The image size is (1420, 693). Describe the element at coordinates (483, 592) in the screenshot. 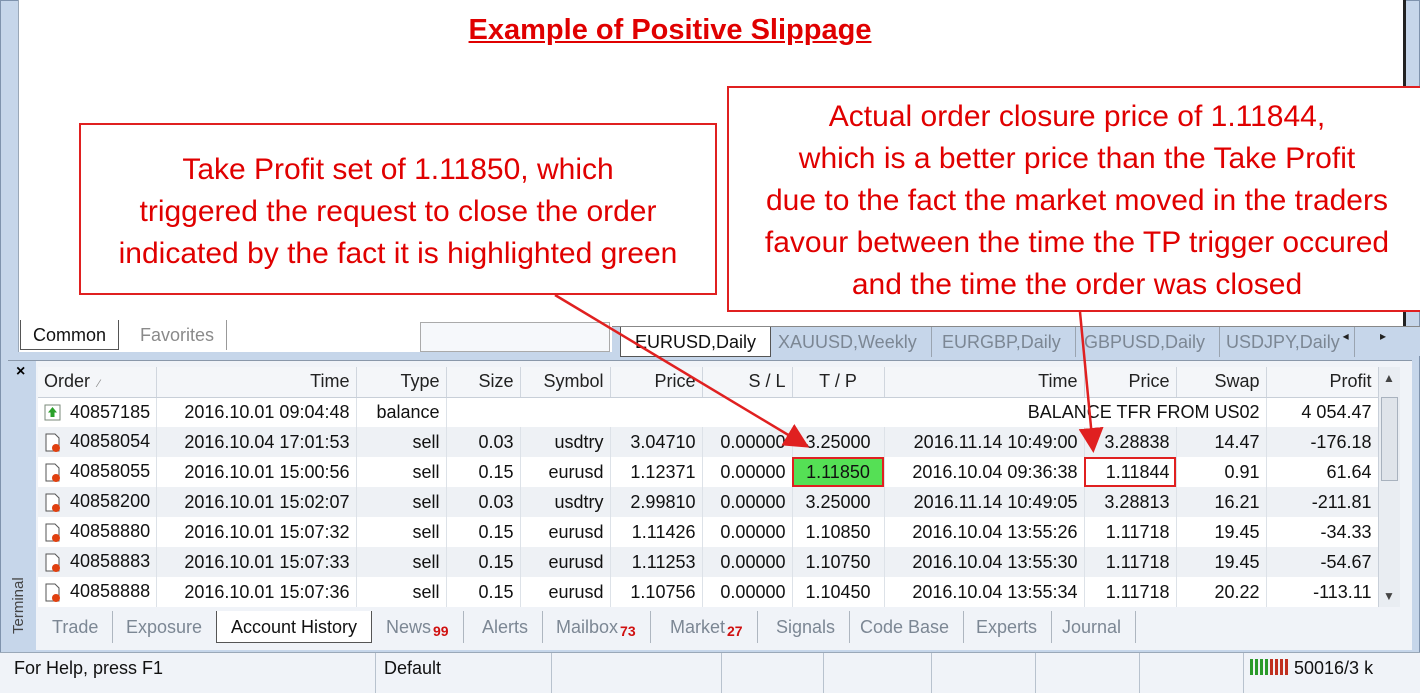

I see `size: 0.15` at that location.